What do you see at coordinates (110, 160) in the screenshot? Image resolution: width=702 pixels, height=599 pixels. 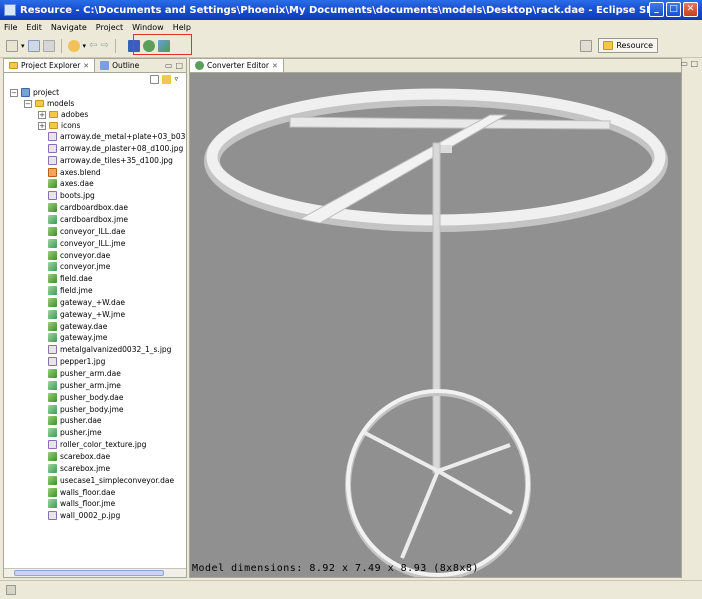 I see `tree-item-file: arroway.de_tiles+35_d100.jpg` at bounding box center [110, 160].